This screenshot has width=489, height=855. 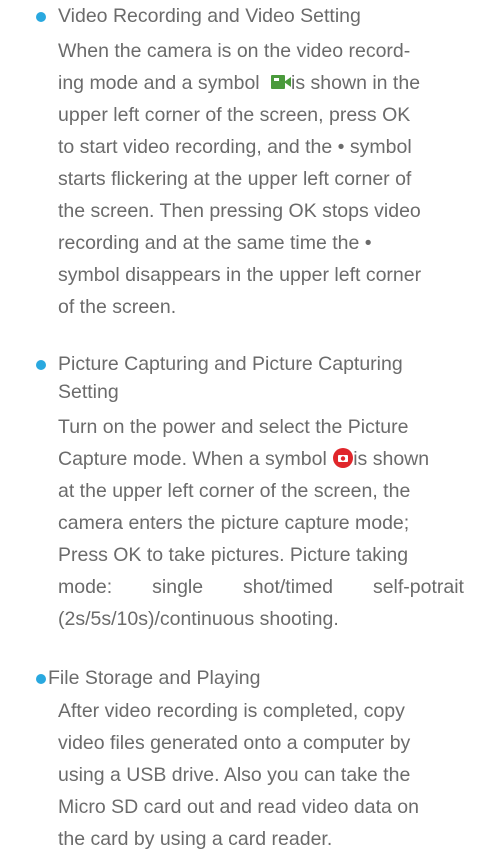 I want to click on paragraph-word: shot/timed, so click(x=288, y=587).